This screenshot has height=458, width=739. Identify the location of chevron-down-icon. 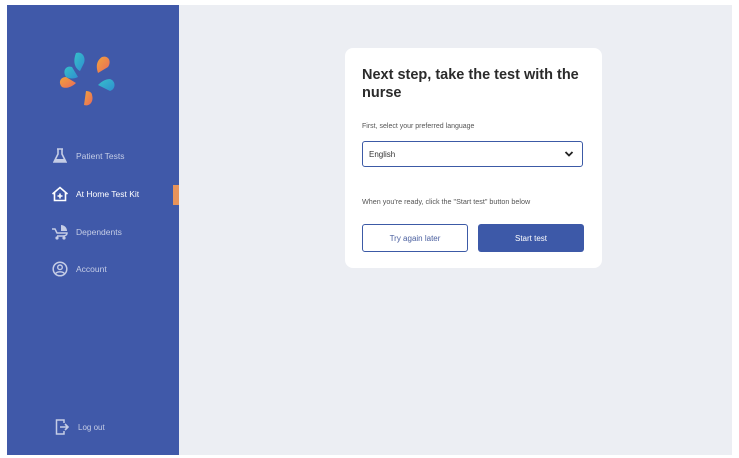
(569, 154).